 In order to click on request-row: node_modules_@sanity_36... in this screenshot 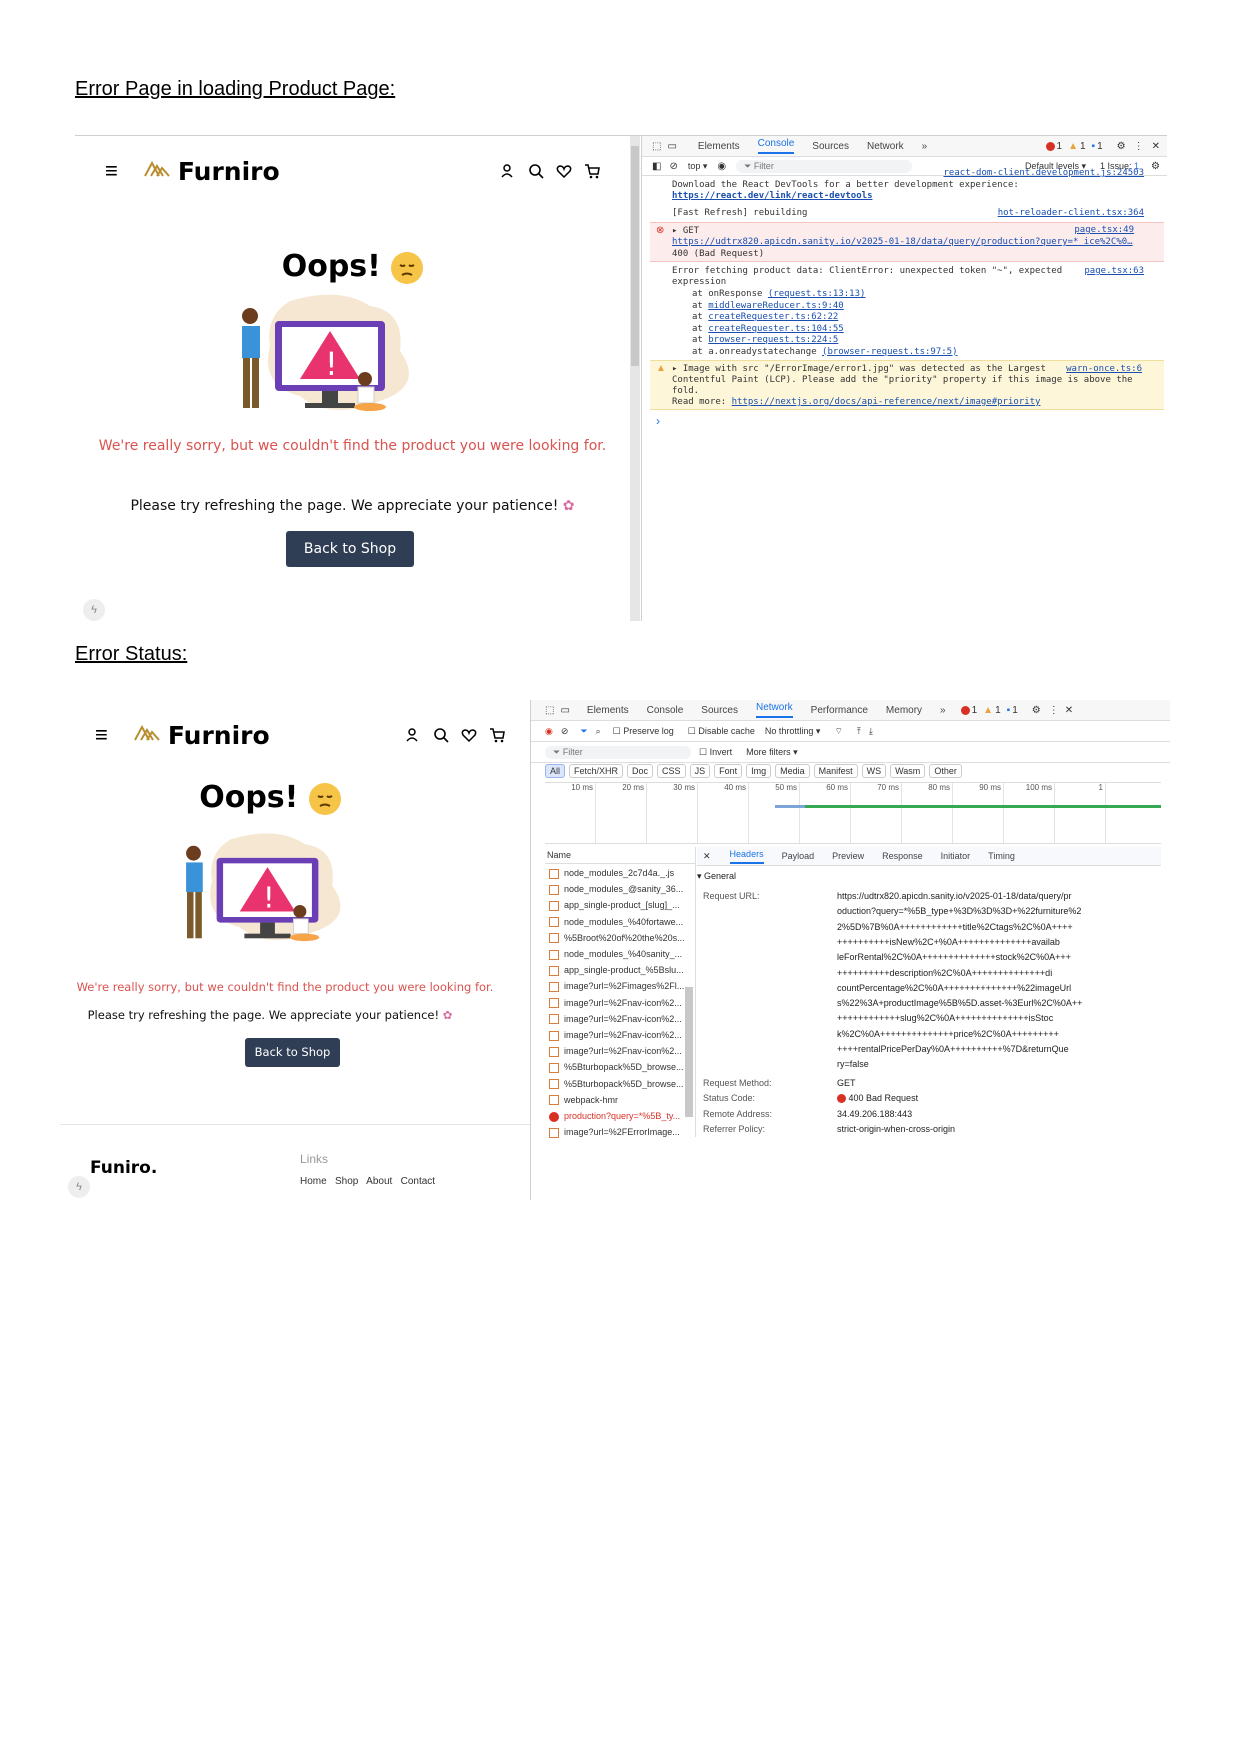, I will do `click(615, 889)`.